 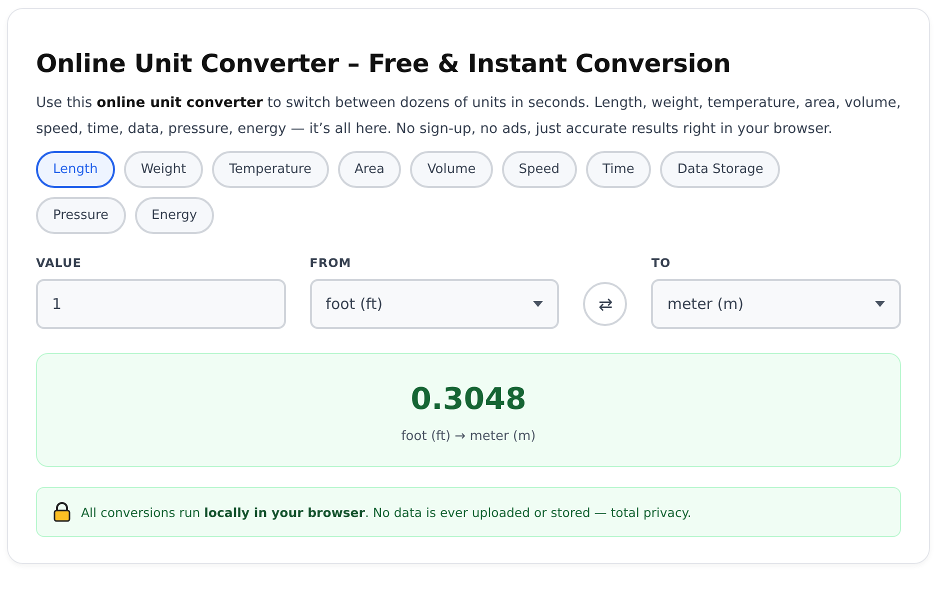 What do you see at coordinates (468, 399) in the screenshot?
I see `result-value: 0.3048` at bounding box center [468, 399].